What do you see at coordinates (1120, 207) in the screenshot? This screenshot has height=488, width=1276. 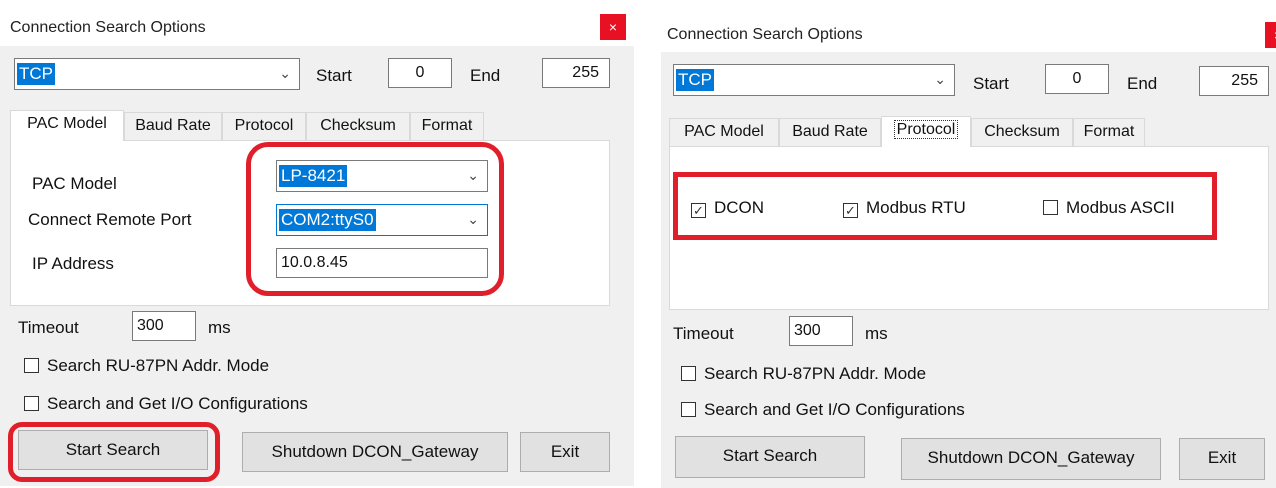 I see `modbus-ascii-label: Modbus ASCII` at bounding box center [1120, 207].